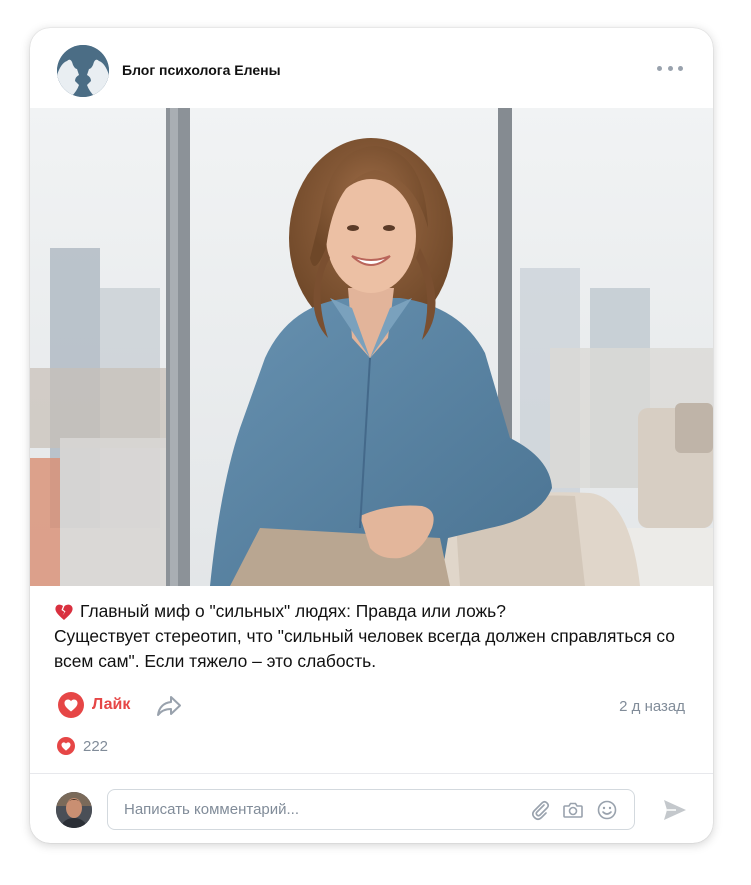 This screenshot has height=885, width=751. Describe the element at coordinates (96, 746) in the screenshot. I see `likes-count: 222` at that location.